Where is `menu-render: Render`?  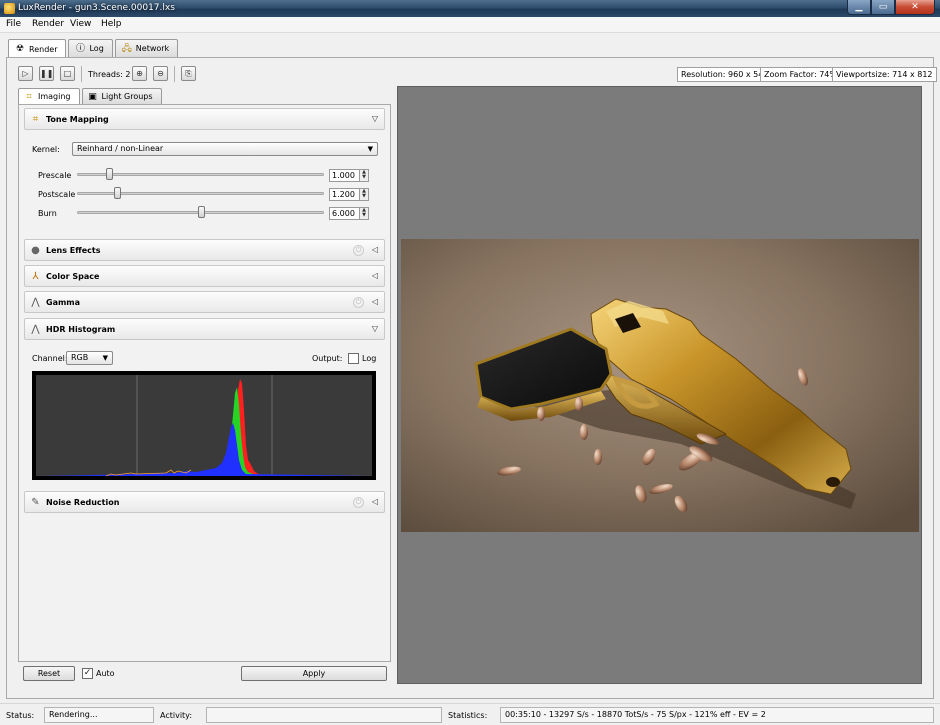
menu-render: Render is located at coordinates (48, 24).